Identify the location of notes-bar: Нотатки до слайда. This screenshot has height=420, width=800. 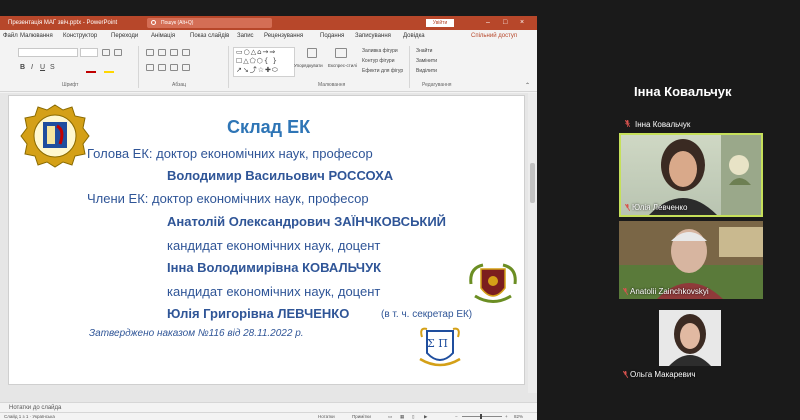
(268, 407).